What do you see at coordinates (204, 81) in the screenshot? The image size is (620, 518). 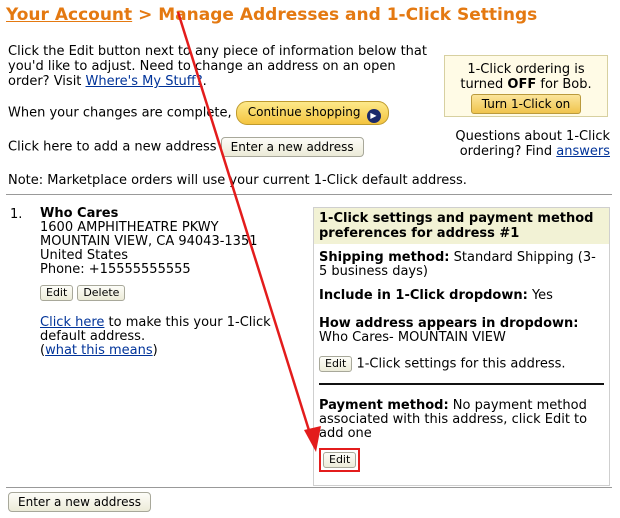 I see `intro-period: .` at bounding box center [204, 81].